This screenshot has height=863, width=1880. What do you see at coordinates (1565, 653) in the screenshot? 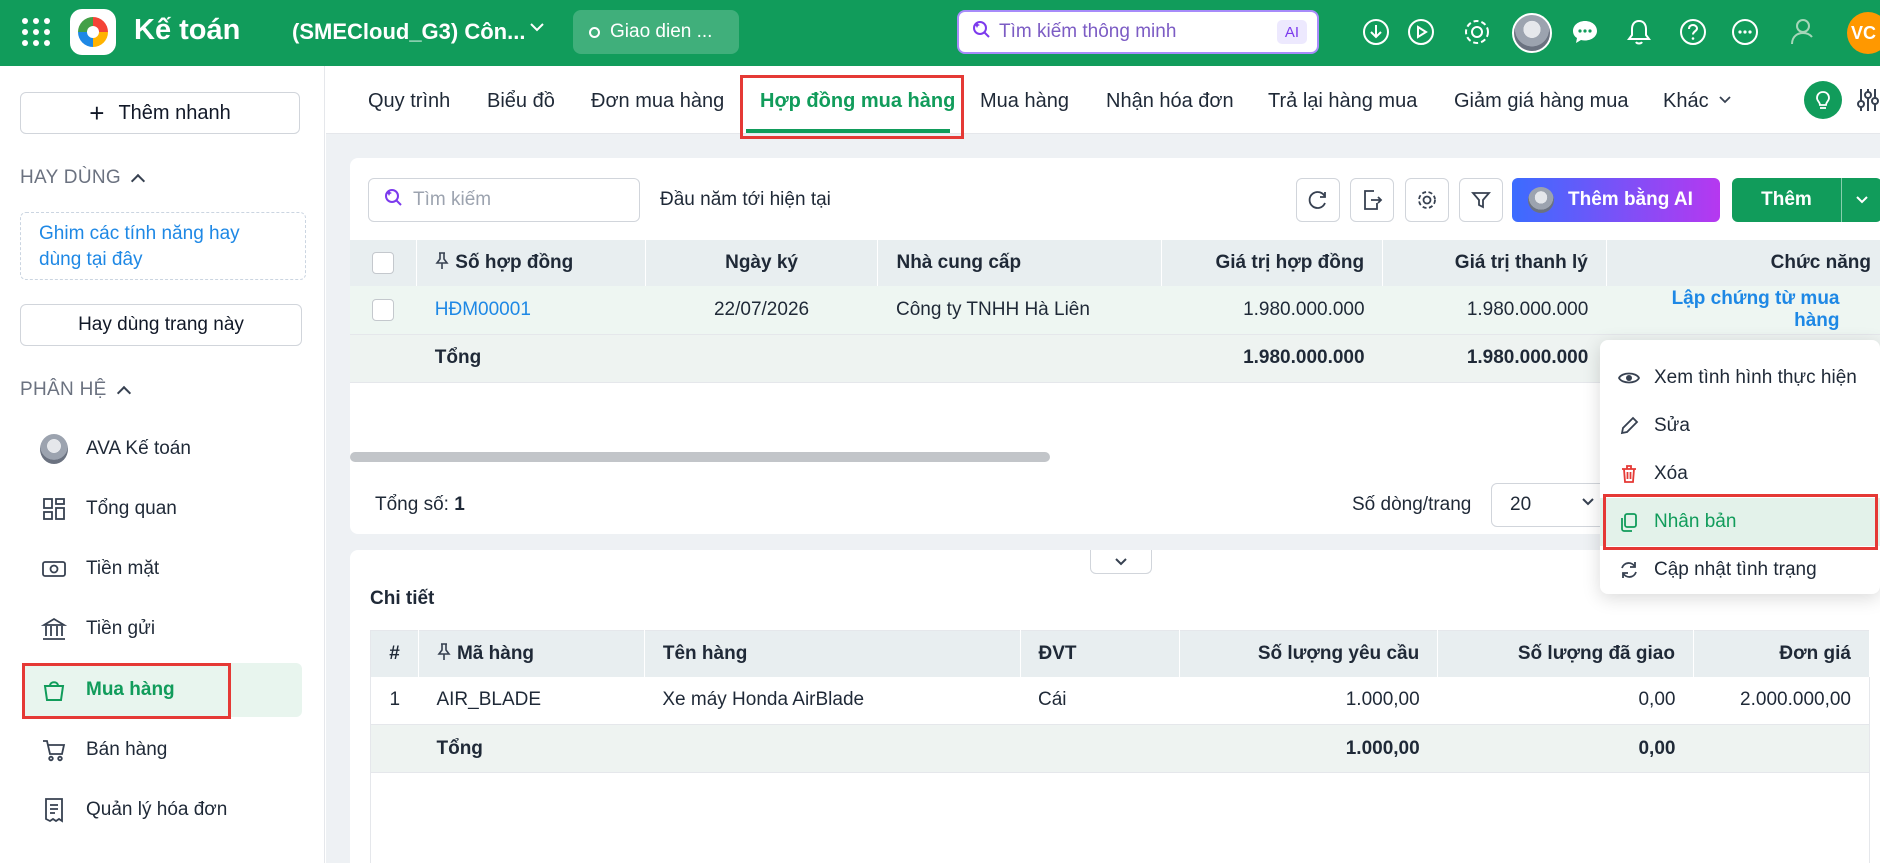
I see `column-header: Số lượng đã giao` at bounding box center [1565, 653].